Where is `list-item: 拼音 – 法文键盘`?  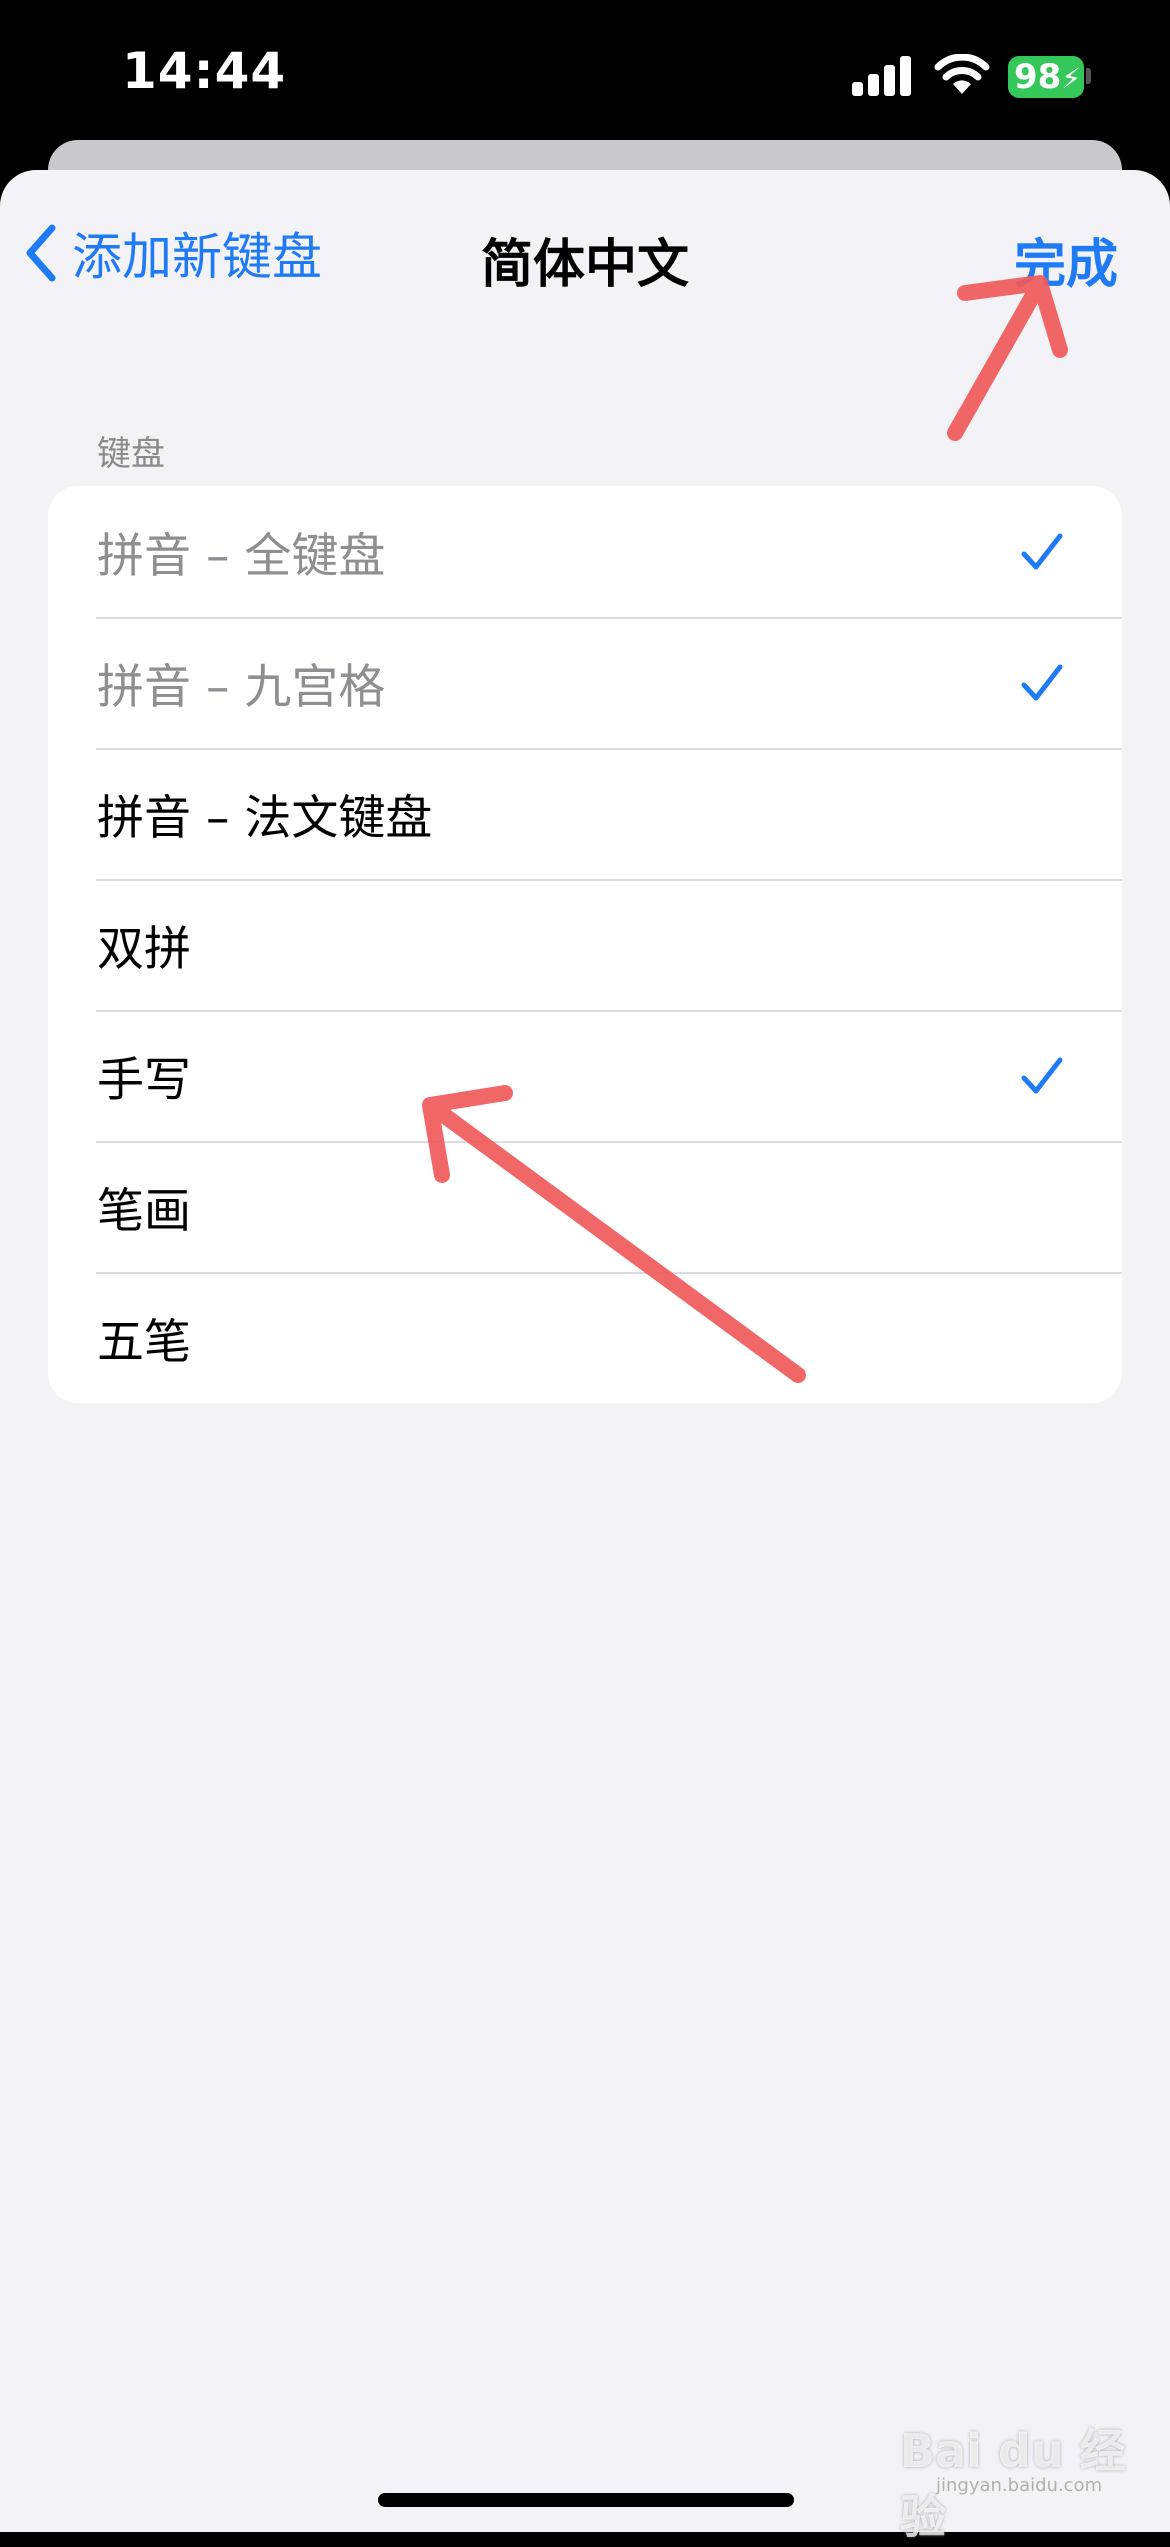 list-item: 拼音 – 法文键盘 is located at coordinates (585, 813).